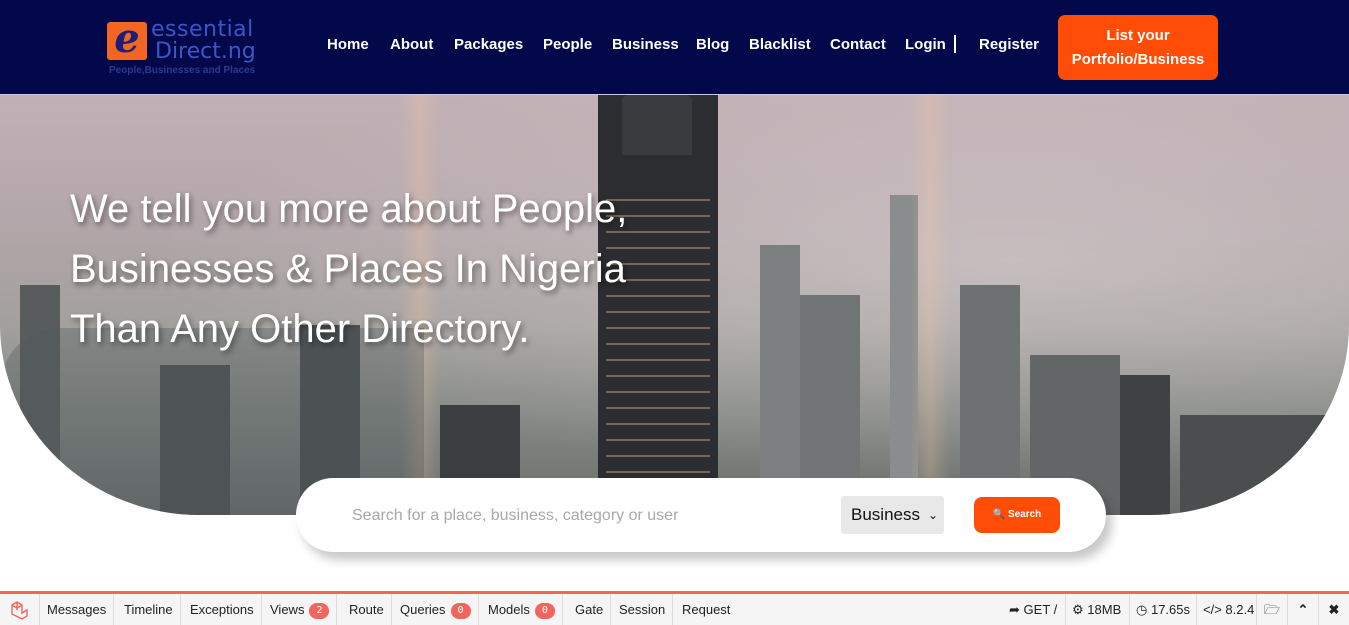 This screenshot has width=1349, height=625. What do you see at coordinates (1104, 609) in the screenshot?
I see `debug-memory-text: 18MB` at bounding box center [1104, 609].